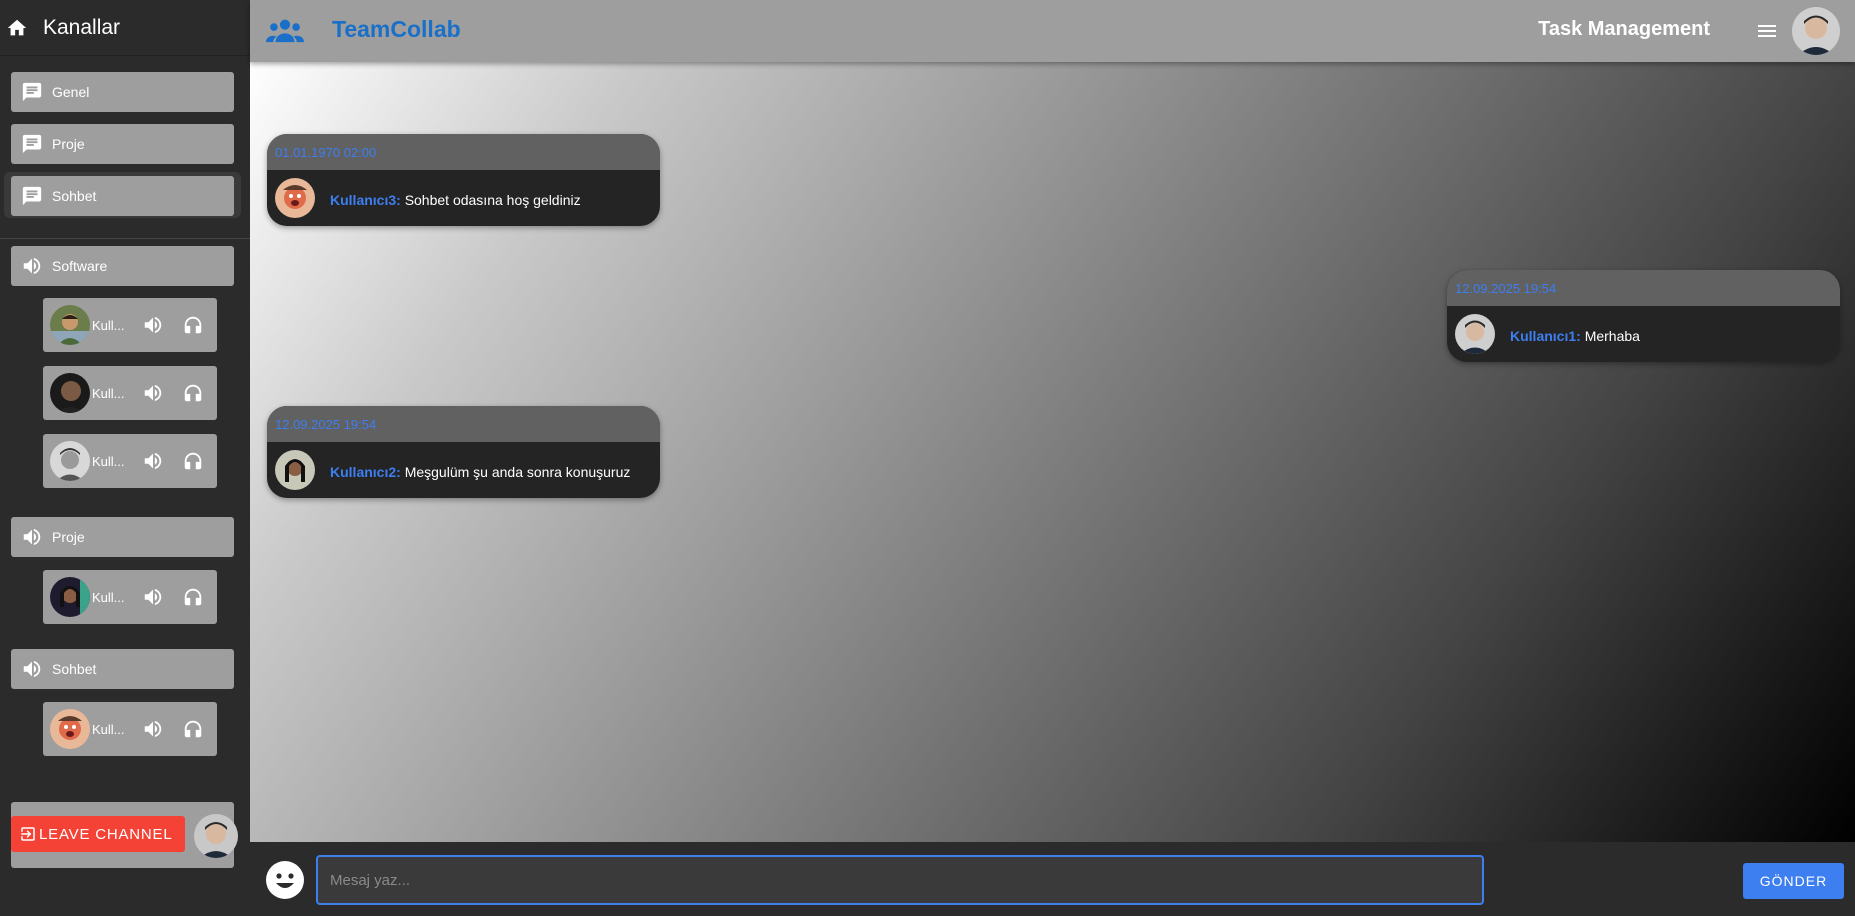 This screenshot has height=916, width=1855. I want to click on message-sender: Kullanıcı3:, so click(365, 200).